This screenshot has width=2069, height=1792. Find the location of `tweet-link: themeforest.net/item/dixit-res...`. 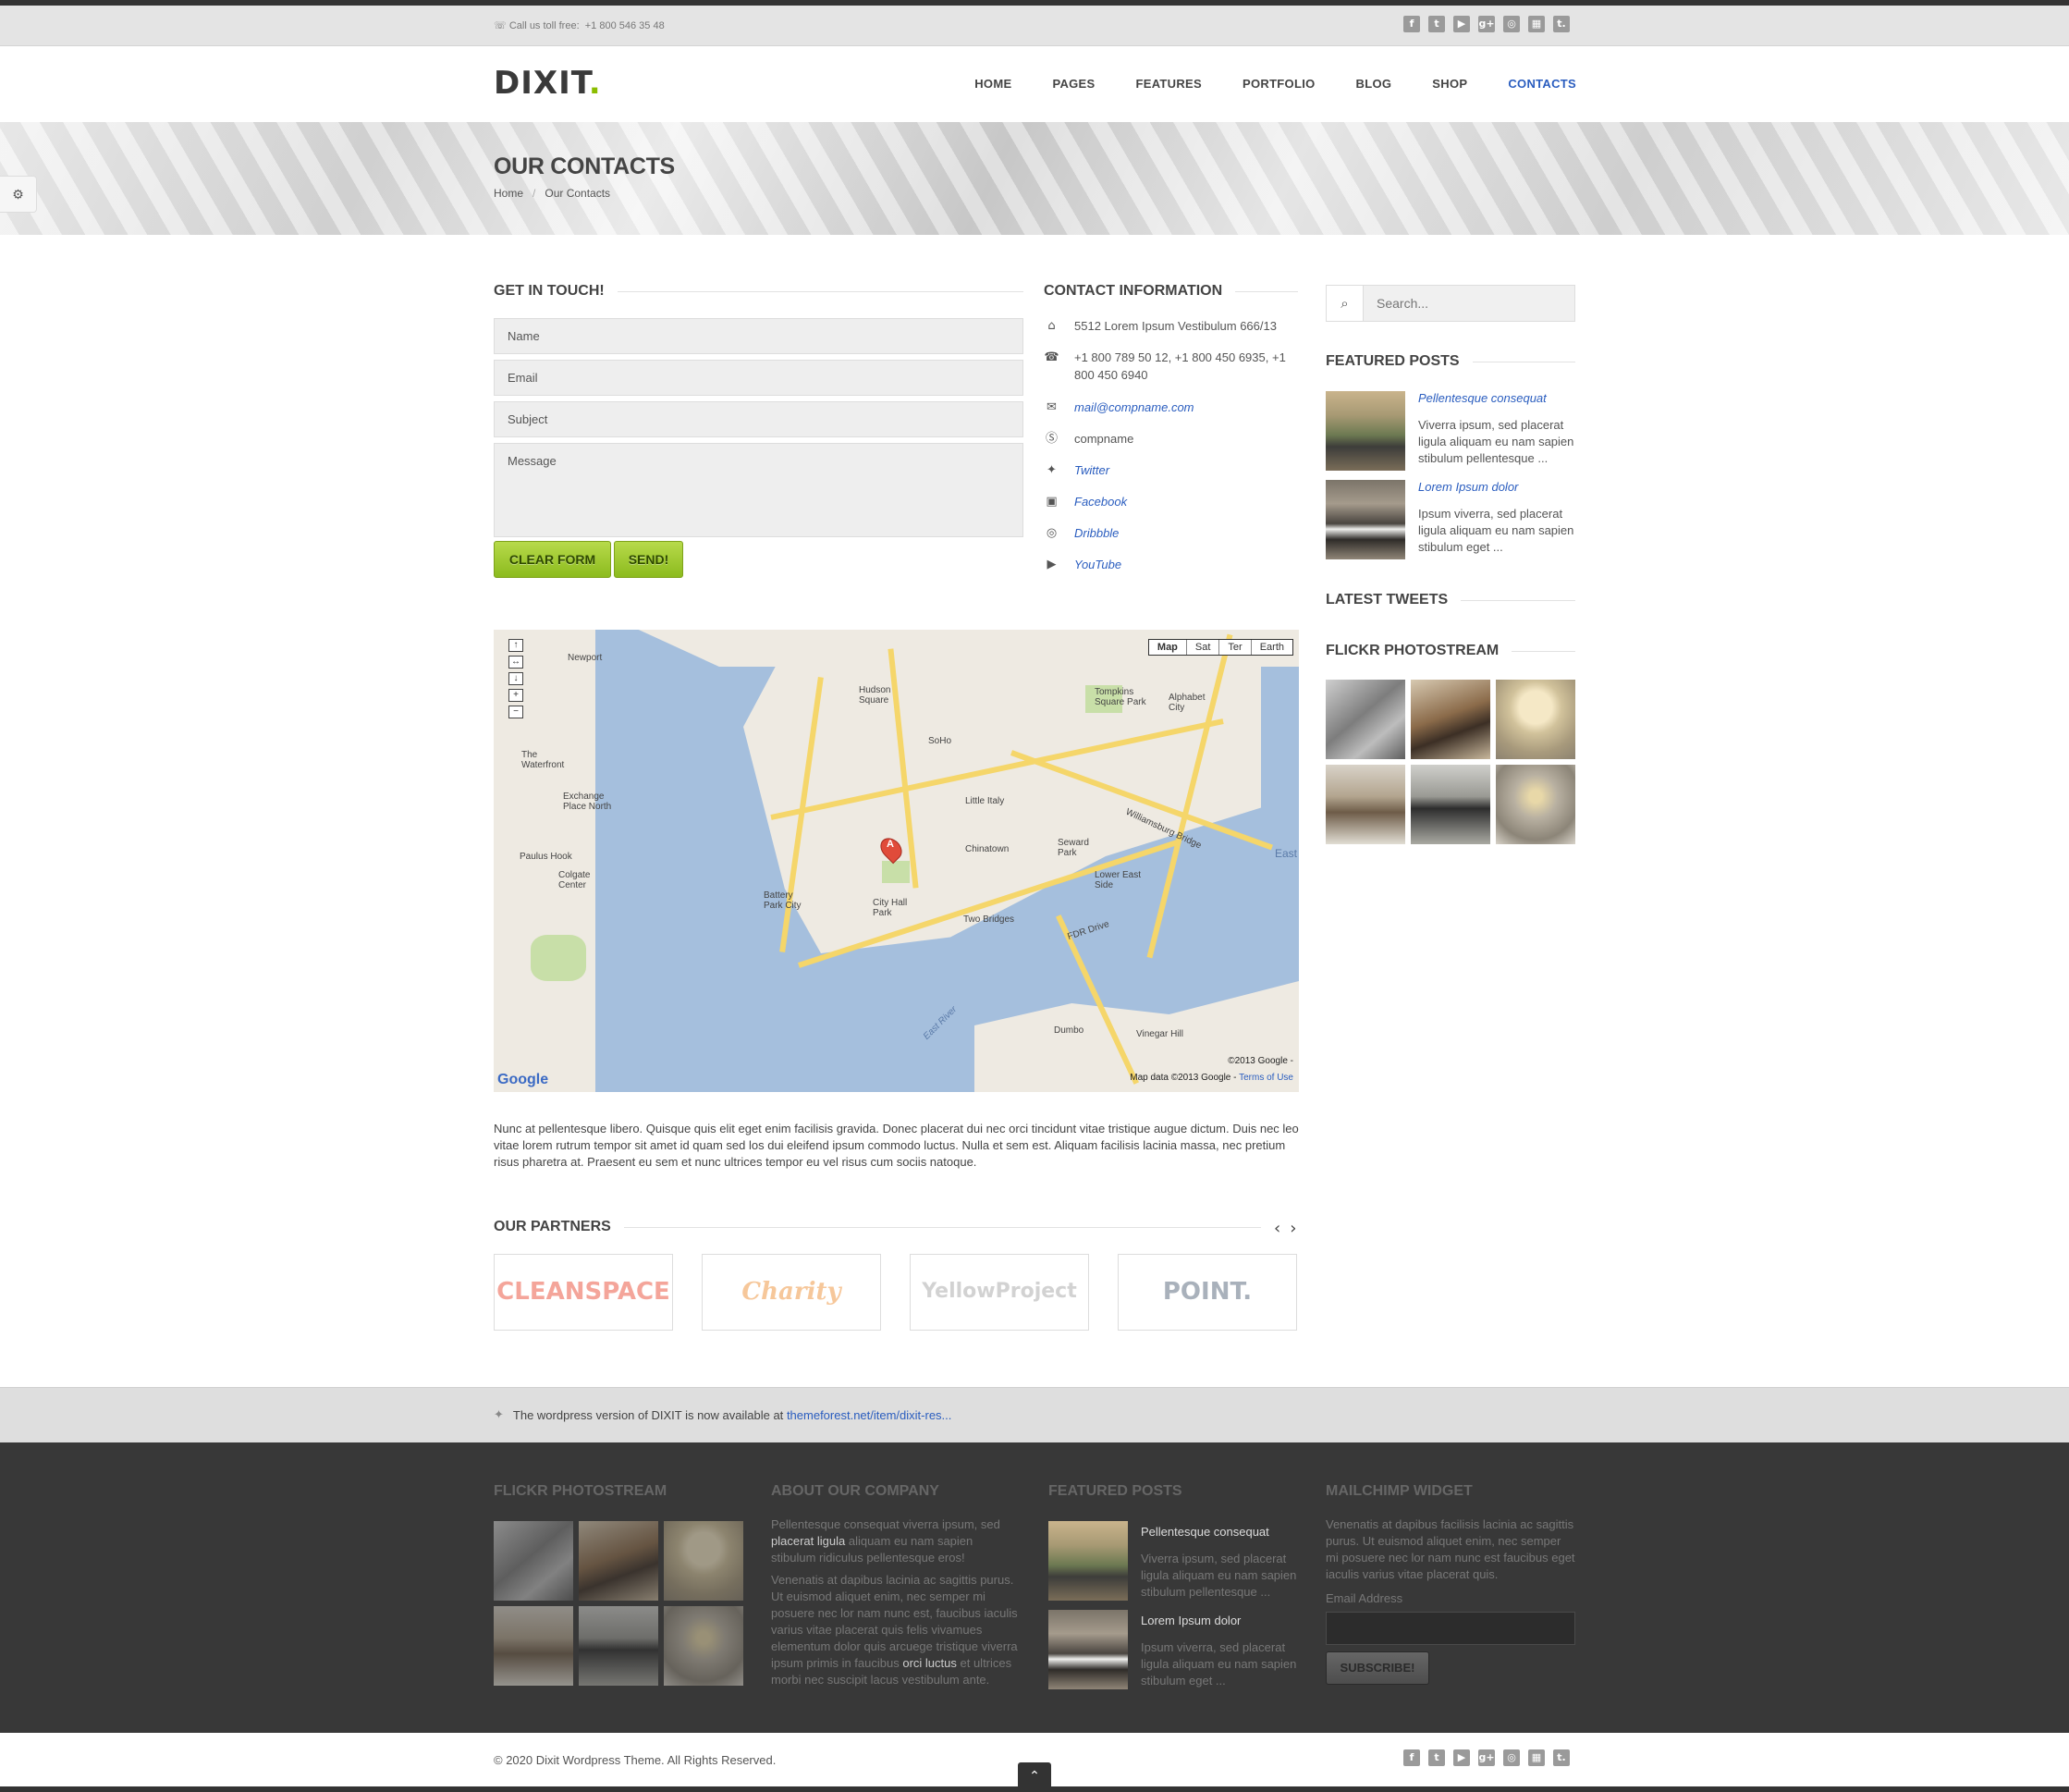

tweet-link: themeforest.net/item/dixit-res... is located at coordinates (869, 1415).